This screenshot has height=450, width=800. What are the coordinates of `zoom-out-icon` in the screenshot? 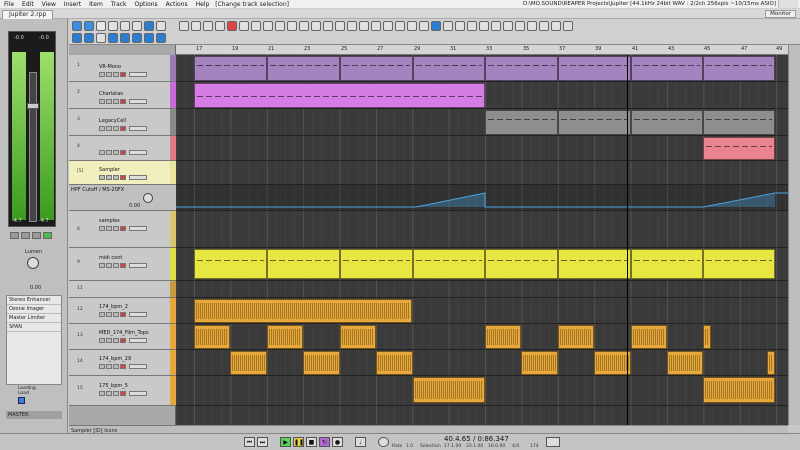 It's located at (424, 26).